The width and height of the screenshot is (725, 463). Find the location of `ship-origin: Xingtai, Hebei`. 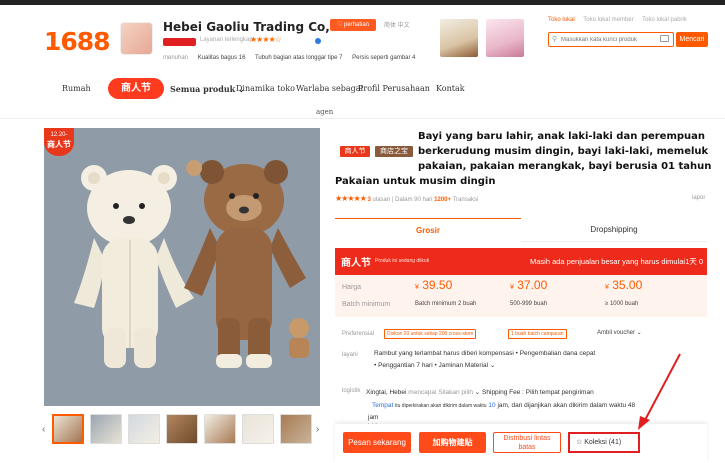

ship-origin: Xingtai, Hebei is located at coordinates (386, 392).